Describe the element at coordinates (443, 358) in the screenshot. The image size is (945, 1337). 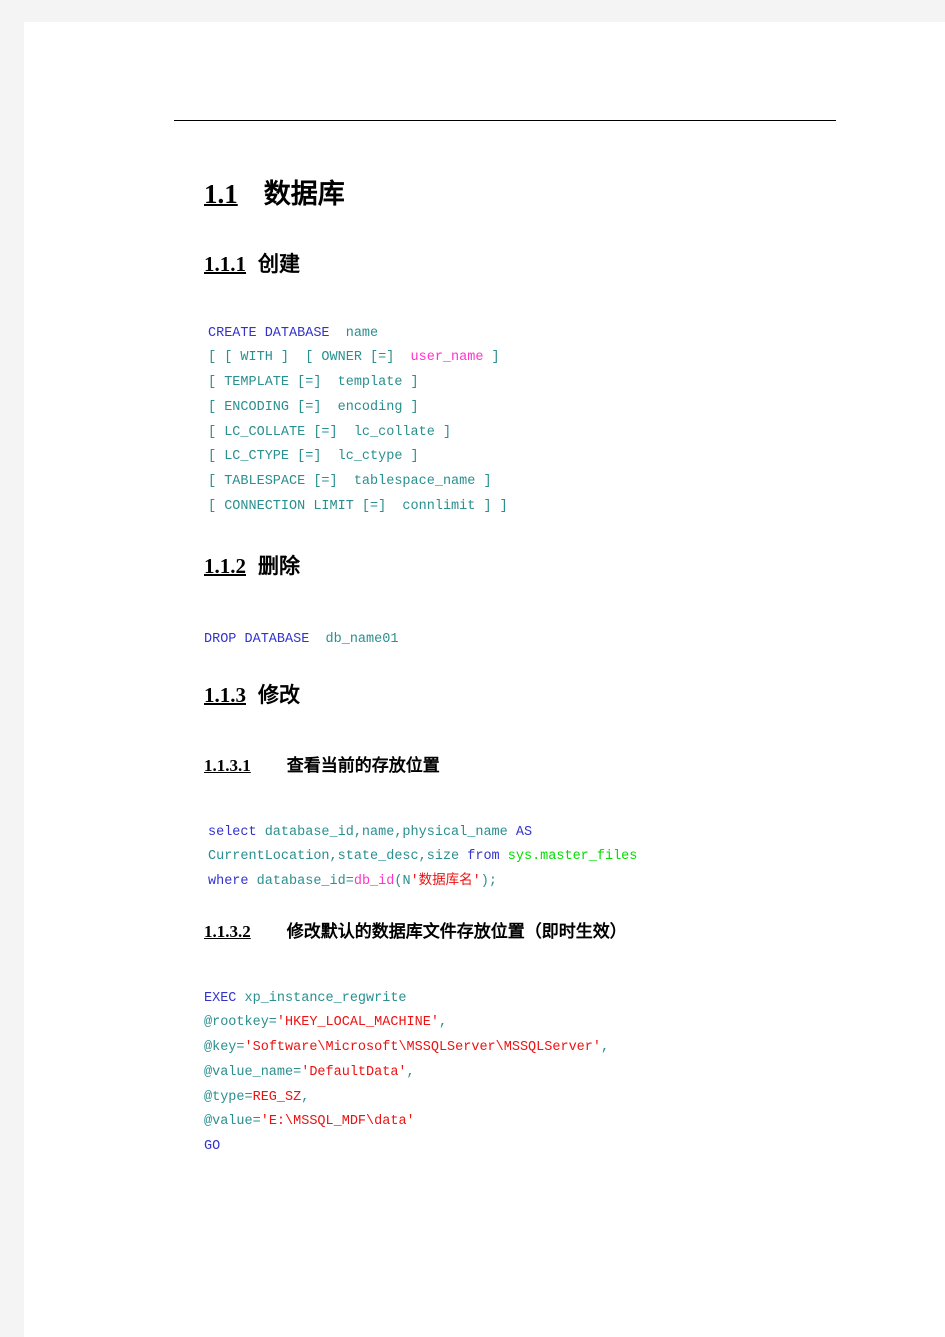
I see `code-token: user_name` at that location.